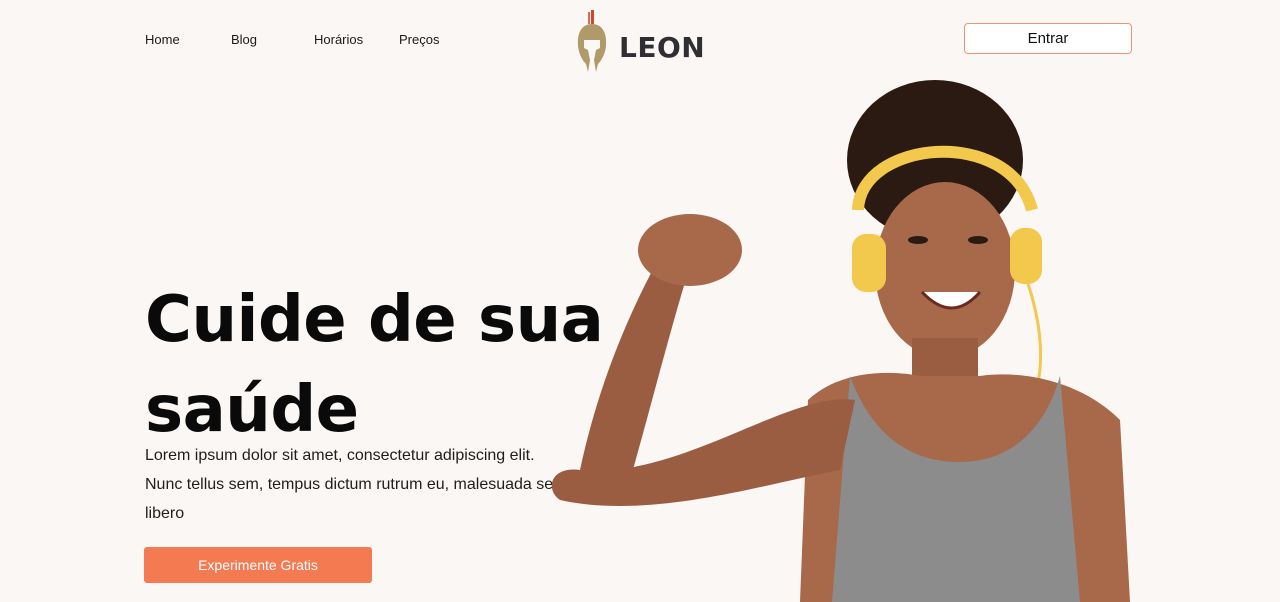 This screenshot has width=1280, height=602. I want to click on nav-precos-link: Preços, so click(419, 39).